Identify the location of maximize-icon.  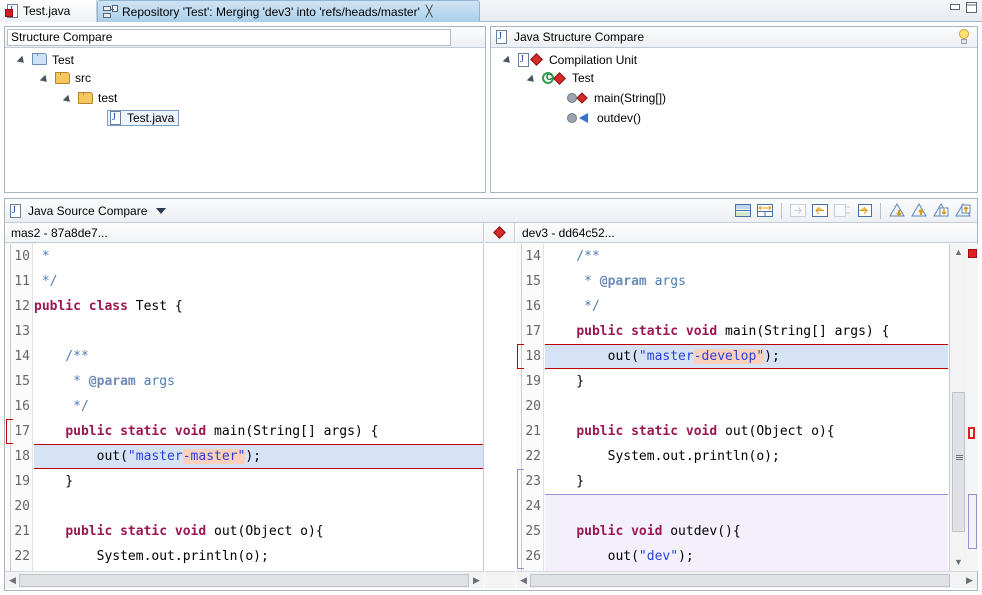
(971, 8).